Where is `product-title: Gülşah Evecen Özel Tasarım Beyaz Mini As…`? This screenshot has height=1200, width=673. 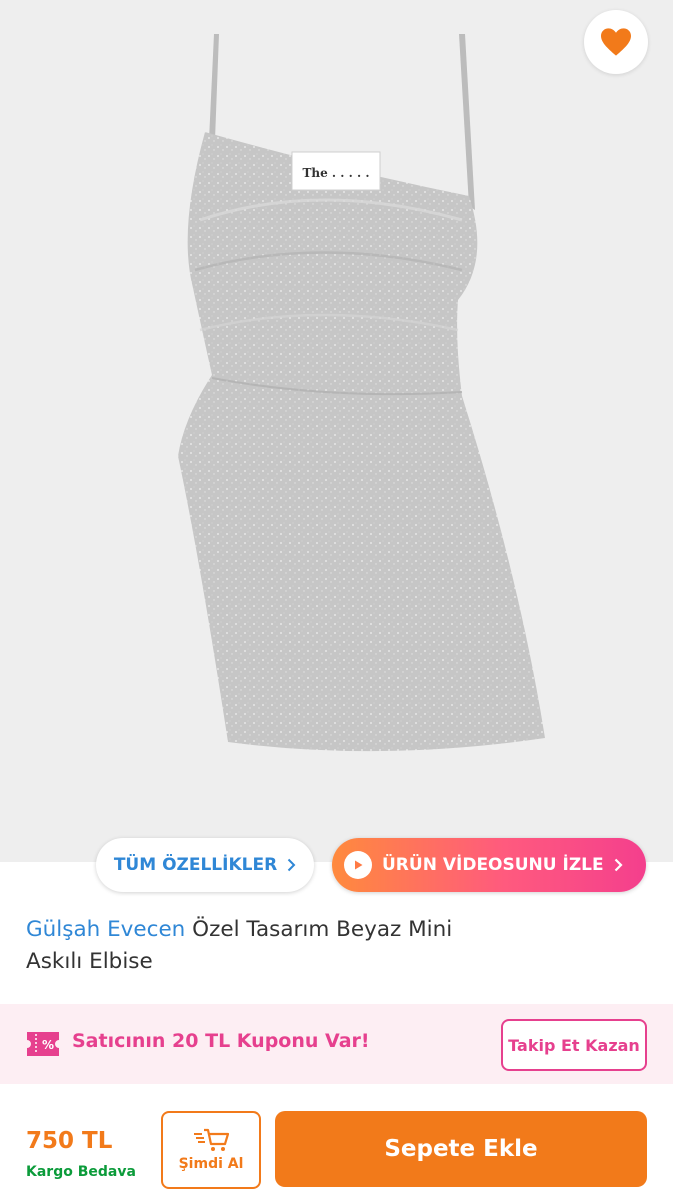
product-title: Gülşah Evecen Özel Tasarım Beyaz Mini As… is located at coordinates (326, 946).